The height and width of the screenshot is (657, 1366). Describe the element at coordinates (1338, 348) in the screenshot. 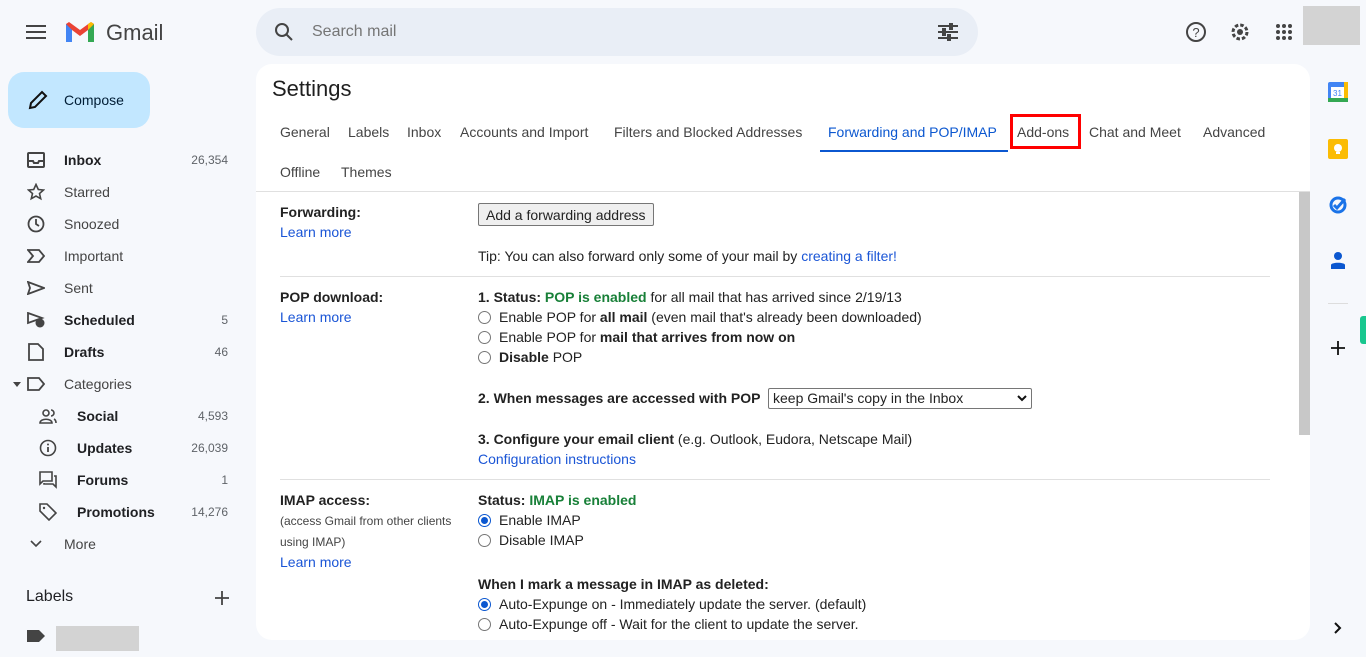

I see `get-addons-plus-icon` at that location.